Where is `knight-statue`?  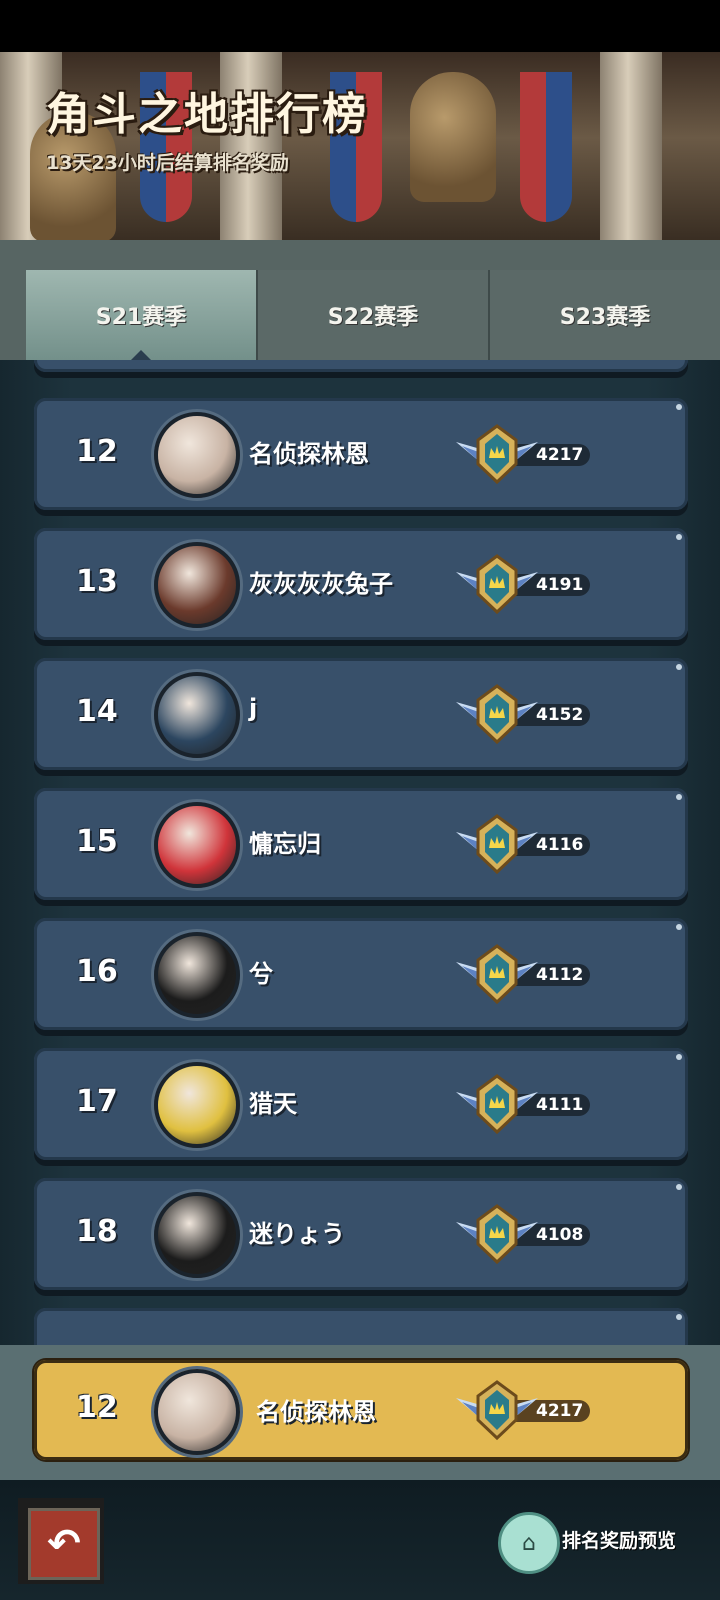 knight-statue is located at coordinates (453, 137).